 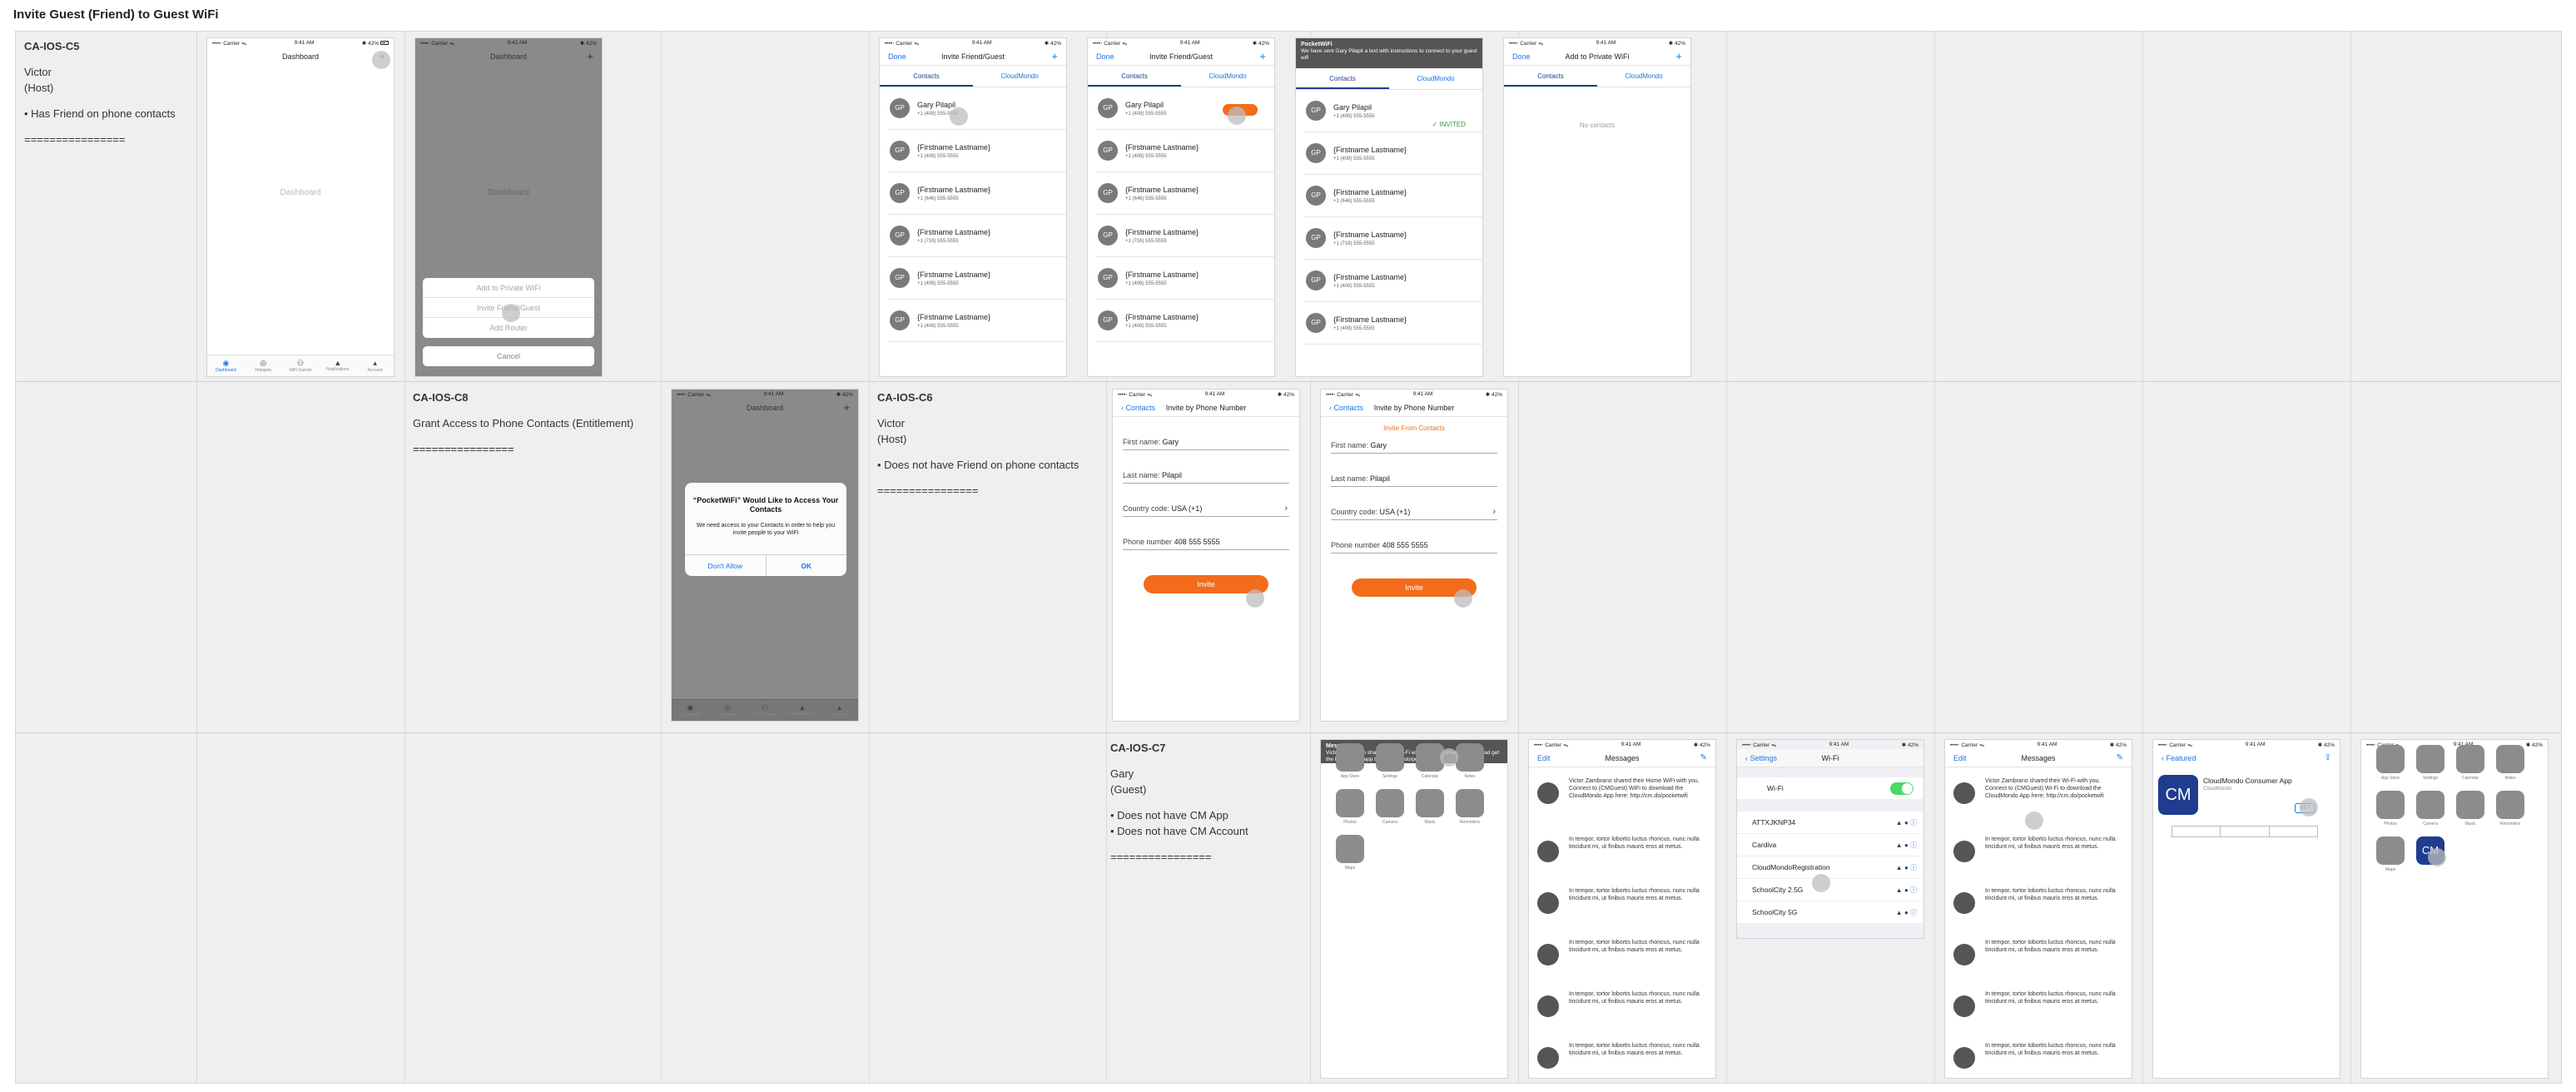 I want to click on back-settings-button: ‹ Settings, so click(x=1761, y=758).